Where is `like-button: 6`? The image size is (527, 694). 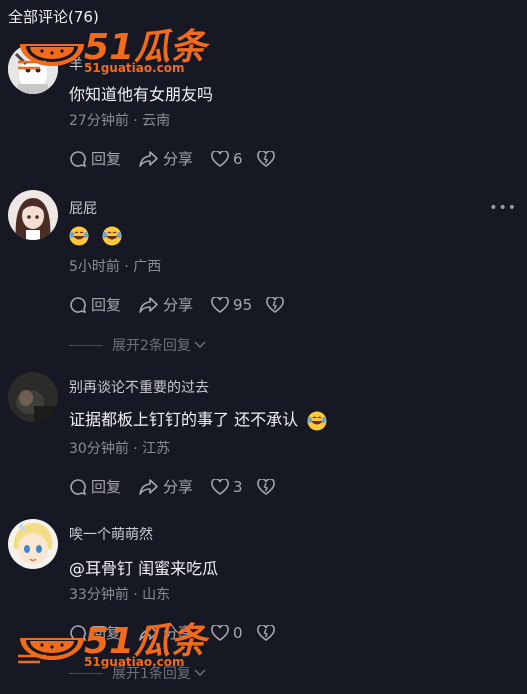
like-button: 6 is located at coordinates (227, 159).